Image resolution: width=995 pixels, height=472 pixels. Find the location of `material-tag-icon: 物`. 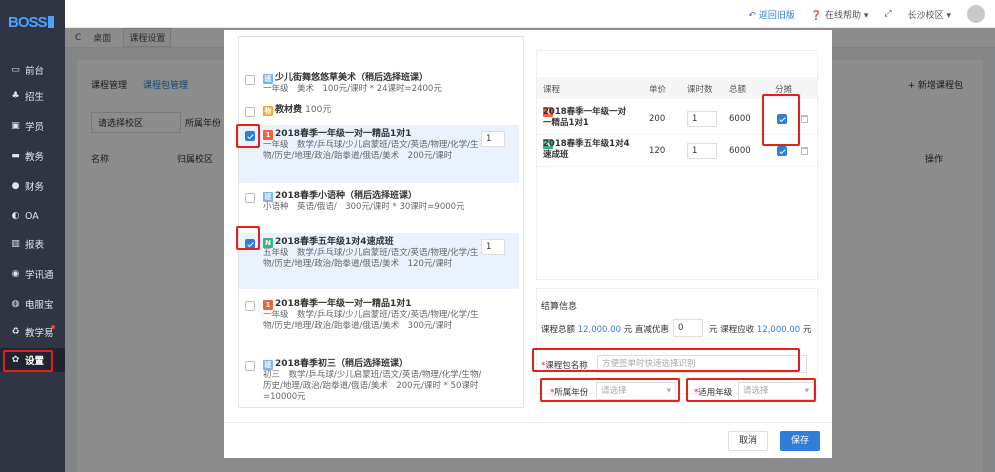

material-tag-icon: 物 is located at coordinates (268, 111).